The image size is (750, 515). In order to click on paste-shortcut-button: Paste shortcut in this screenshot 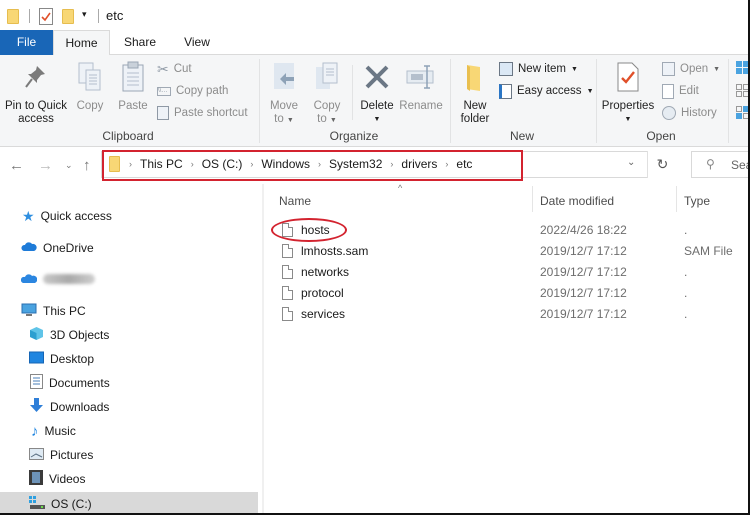, I will do `click(202, 113)`.